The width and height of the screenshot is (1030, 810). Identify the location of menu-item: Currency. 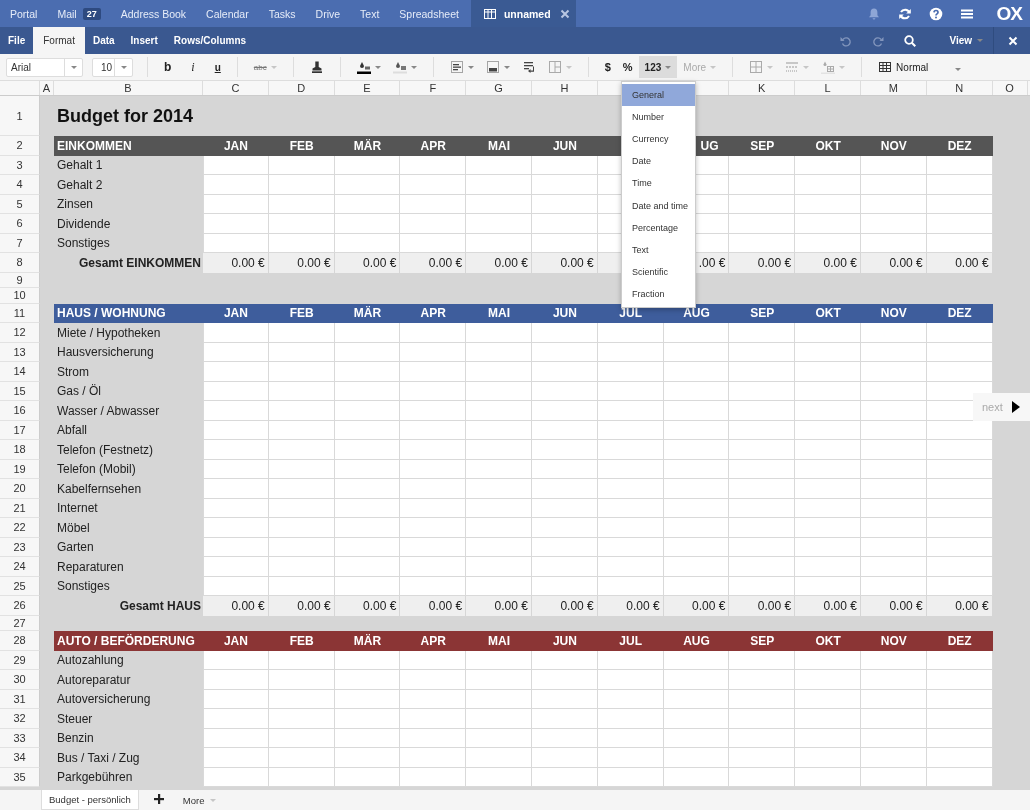
(658, 139).